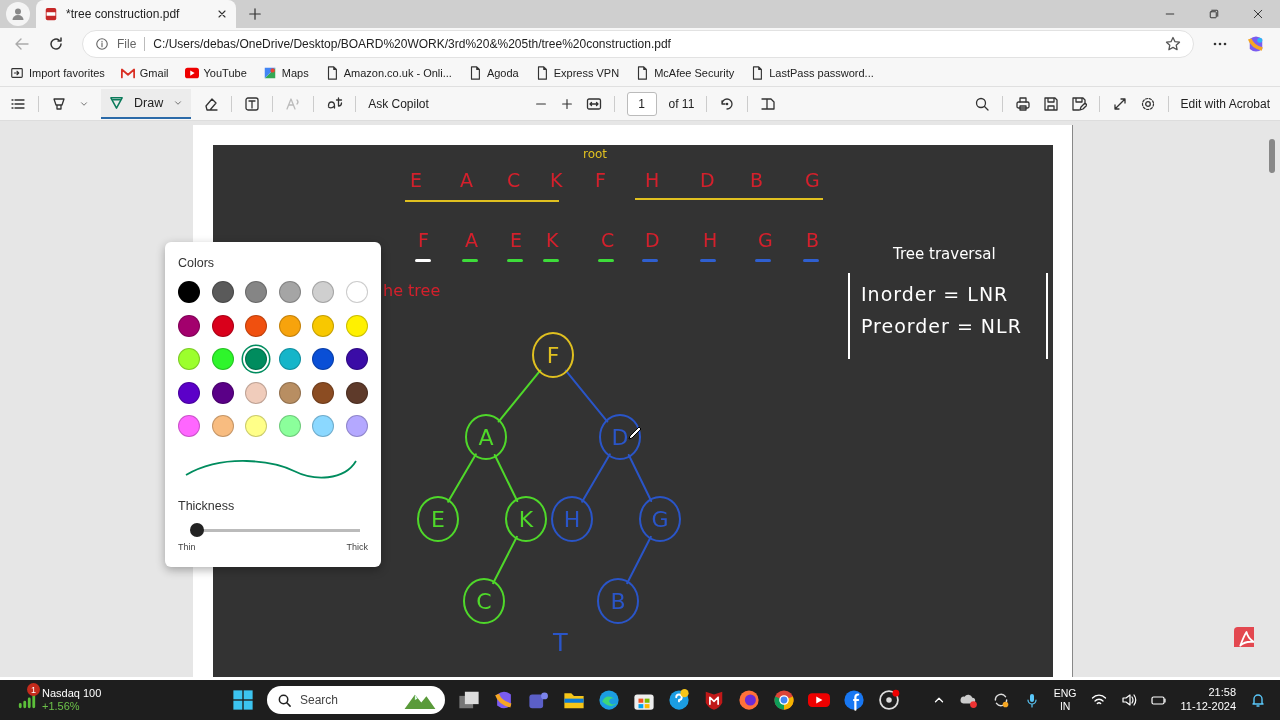 The width and height of the screenshot is (1280, 720). What do you see at coordinates (679, 700) in the screenshot?
I see `help-icon` at bounding box center [679, 700].